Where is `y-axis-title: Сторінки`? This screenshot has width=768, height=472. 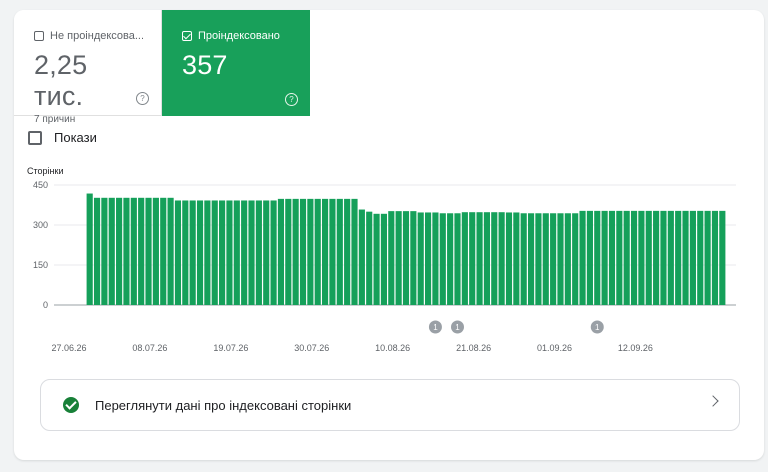 y-axis-title: Сторінки is located at coordinates (45, 171).